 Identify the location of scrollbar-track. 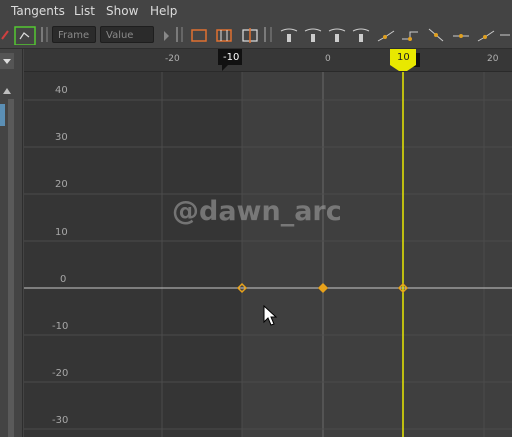
(11, 268).